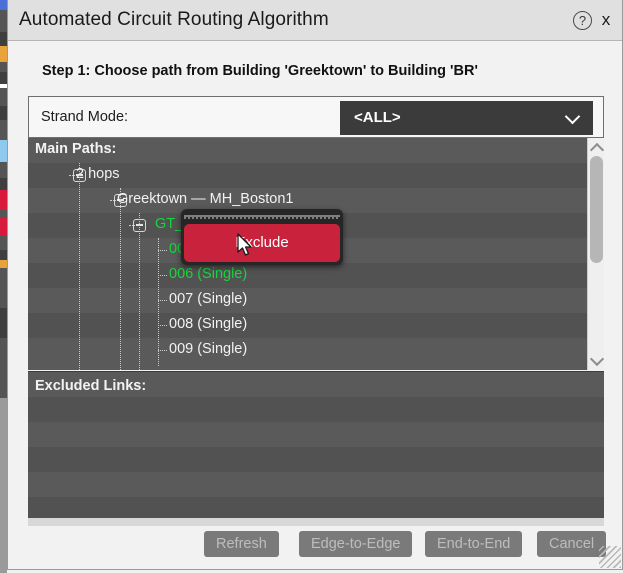 This screenshot has width=623, height=573. Describe the element at coordinates (316, 366) in the screenshot. I see `tree-row-partial` at that location.